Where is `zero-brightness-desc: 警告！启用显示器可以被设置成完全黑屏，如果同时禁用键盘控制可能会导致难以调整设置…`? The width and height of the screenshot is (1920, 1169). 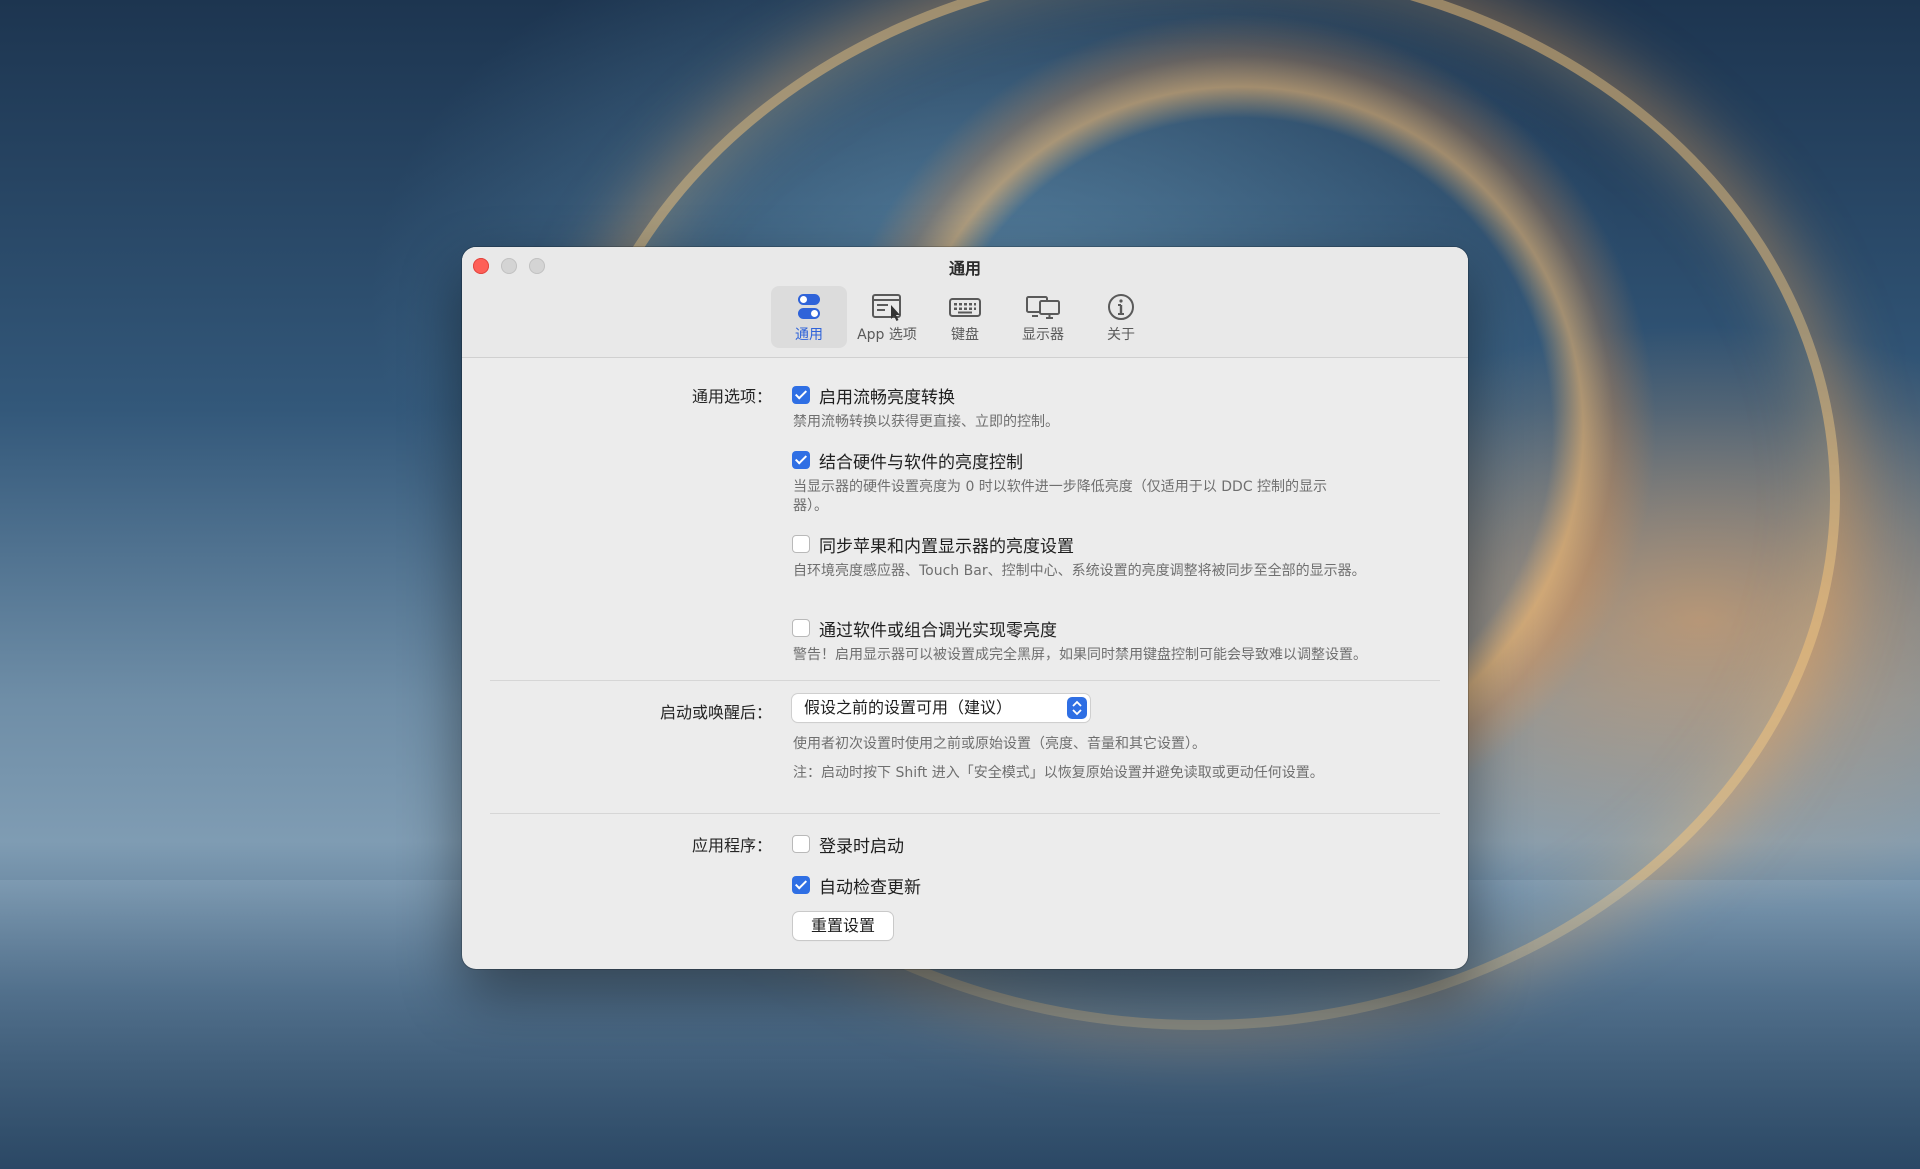 zero-brightness-desc: 警告！启用显示器可以被设置成完全黑屏，如果同时禁用键盘控制可能会导致难以调整设置… is located at coordinates (1080, 655).